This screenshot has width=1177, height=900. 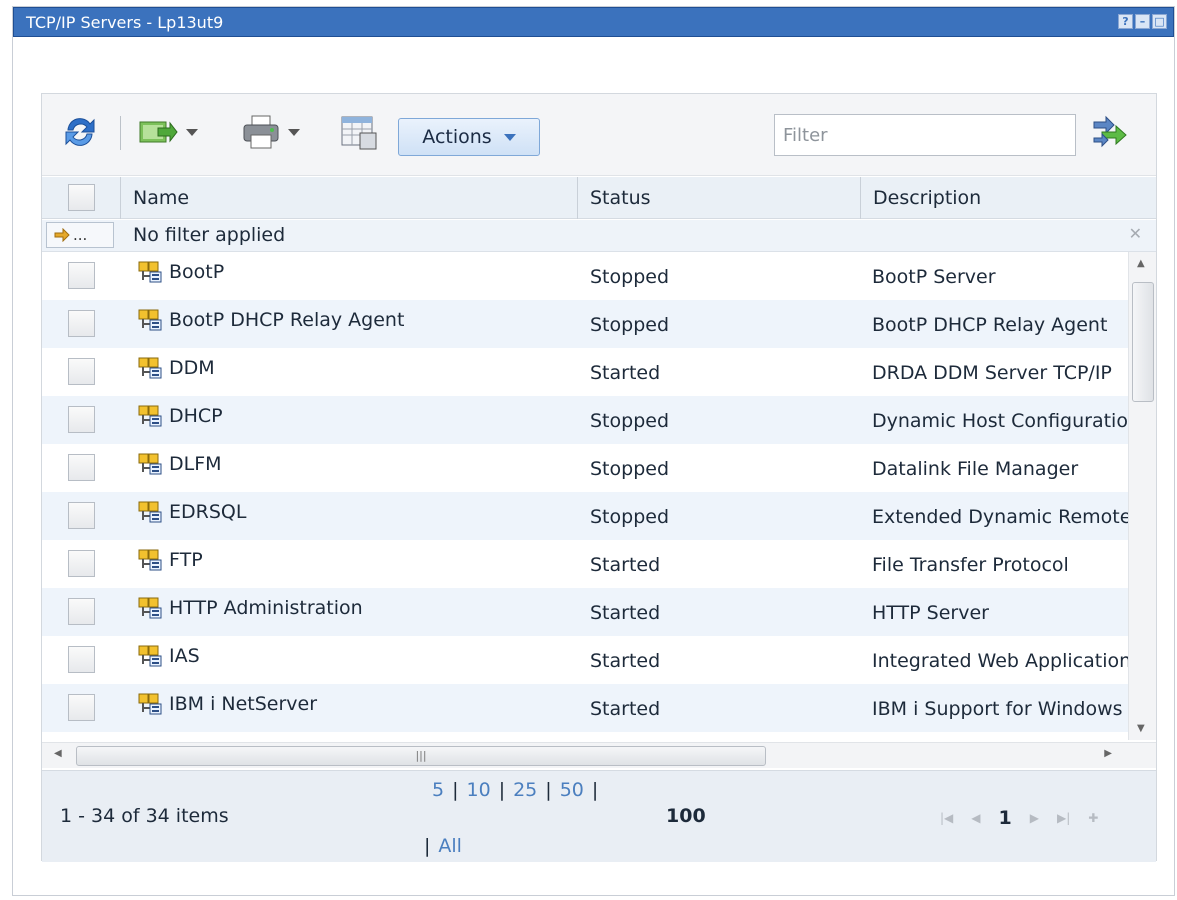 What do you see at coordinates (585, 612) in the screenshot?
I see `table-row: HTTP Administration Started HTTP Server` at bounding box center [585, 612].